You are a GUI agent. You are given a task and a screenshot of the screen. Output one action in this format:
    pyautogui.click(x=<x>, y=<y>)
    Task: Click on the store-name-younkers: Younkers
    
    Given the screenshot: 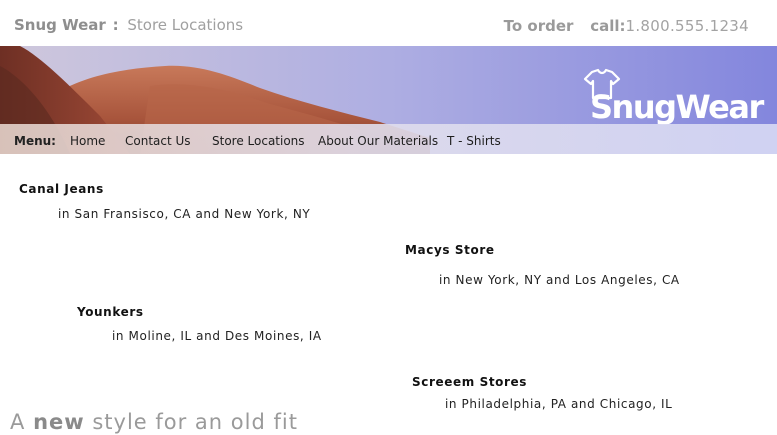 What is the action you would take?
    pyautogui.click(x=110, y=312)
    